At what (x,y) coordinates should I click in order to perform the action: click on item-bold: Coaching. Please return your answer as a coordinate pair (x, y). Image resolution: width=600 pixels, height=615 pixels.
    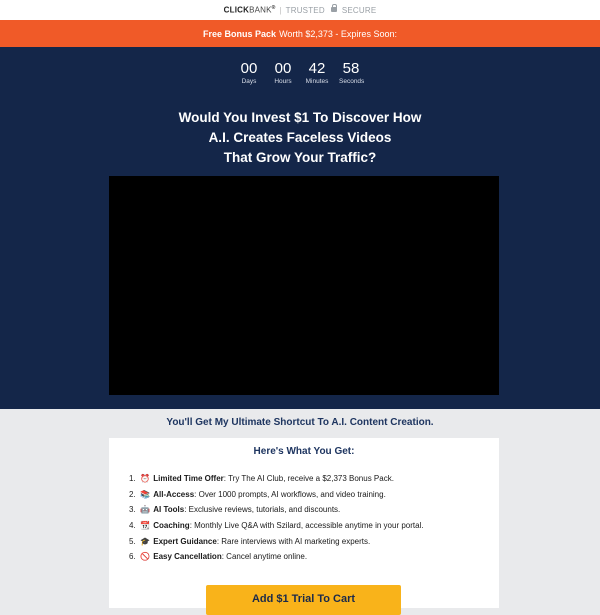
    Looking at the image, I should click on (171, 526).